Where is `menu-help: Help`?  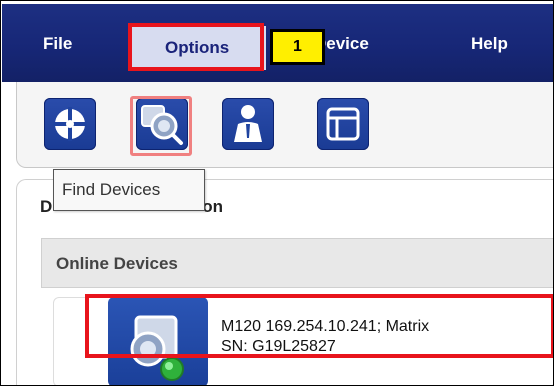 menu-help: Help is located at coordinates (489, 44).